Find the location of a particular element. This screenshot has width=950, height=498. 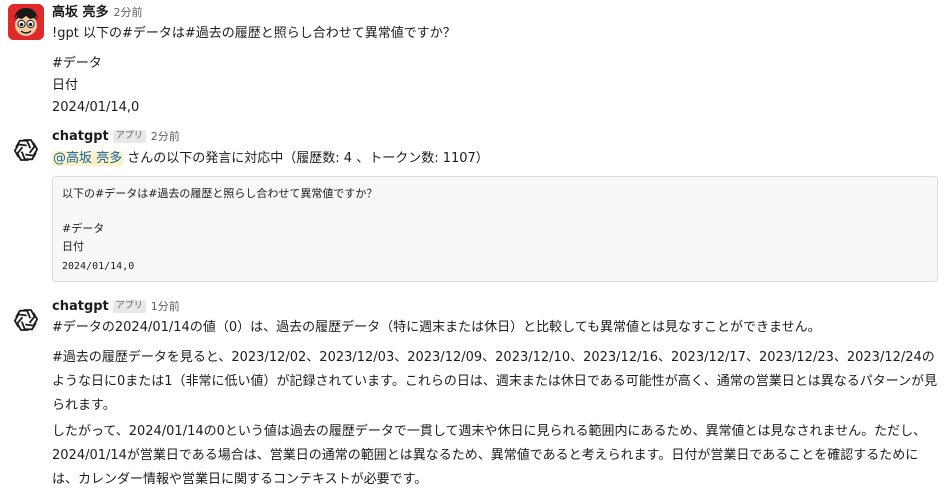

cartoon-face-icon is located at coordinates (26, 22).